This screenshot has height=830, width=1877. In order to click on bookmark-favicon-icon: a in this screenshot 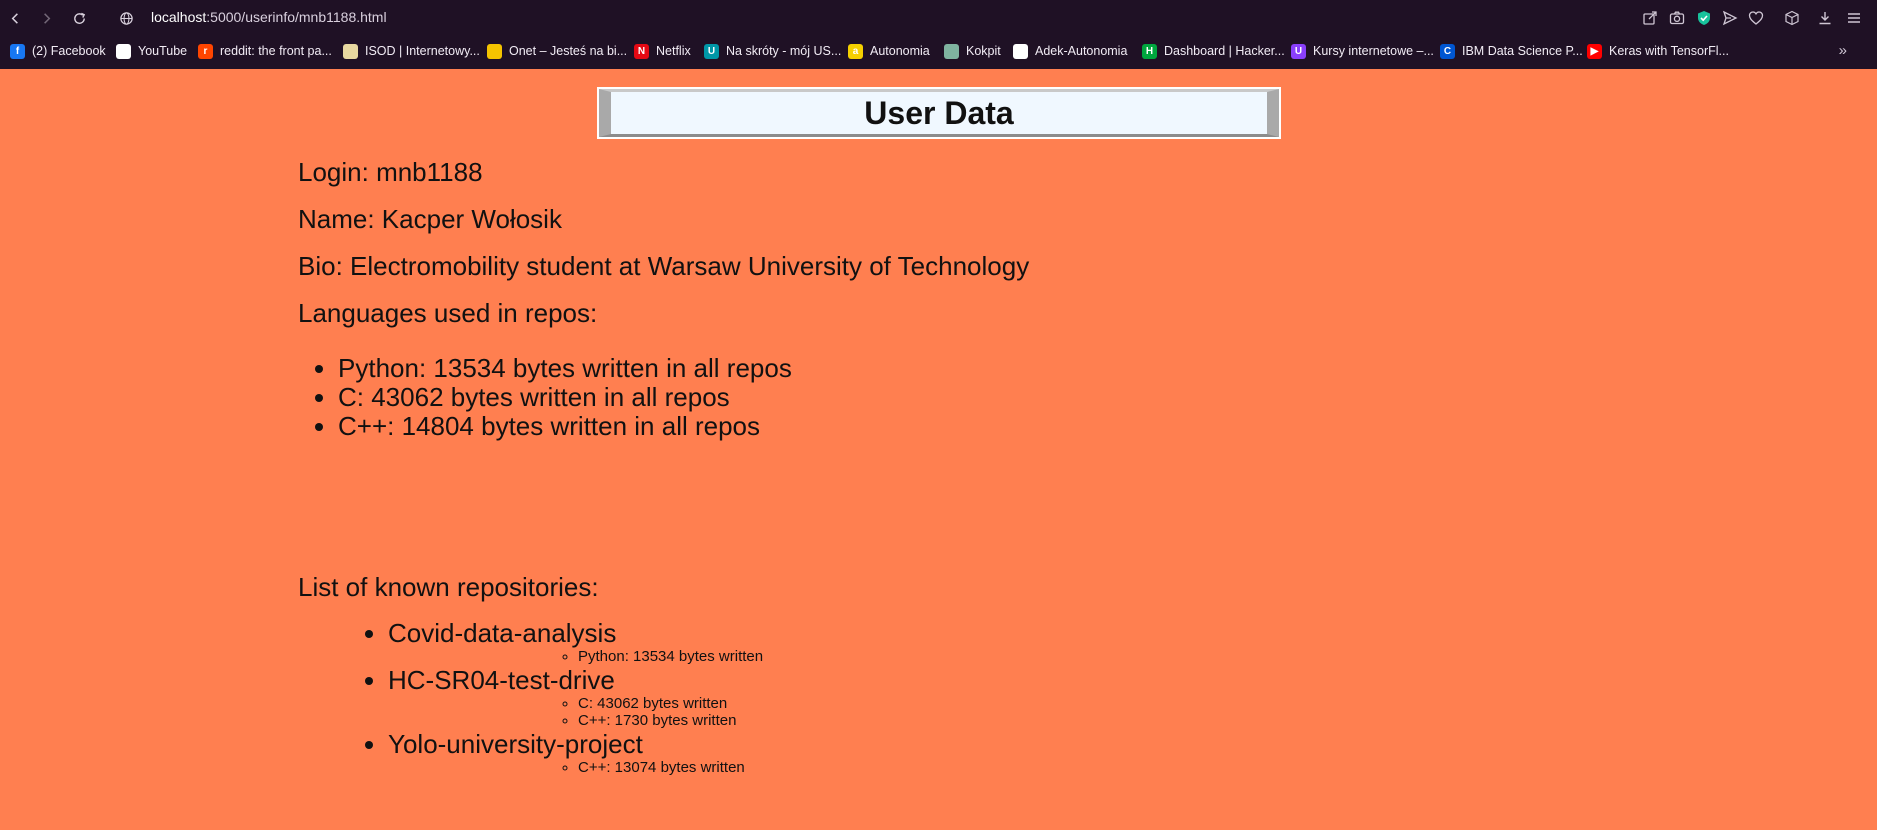, I will do `click(855, 51)`.